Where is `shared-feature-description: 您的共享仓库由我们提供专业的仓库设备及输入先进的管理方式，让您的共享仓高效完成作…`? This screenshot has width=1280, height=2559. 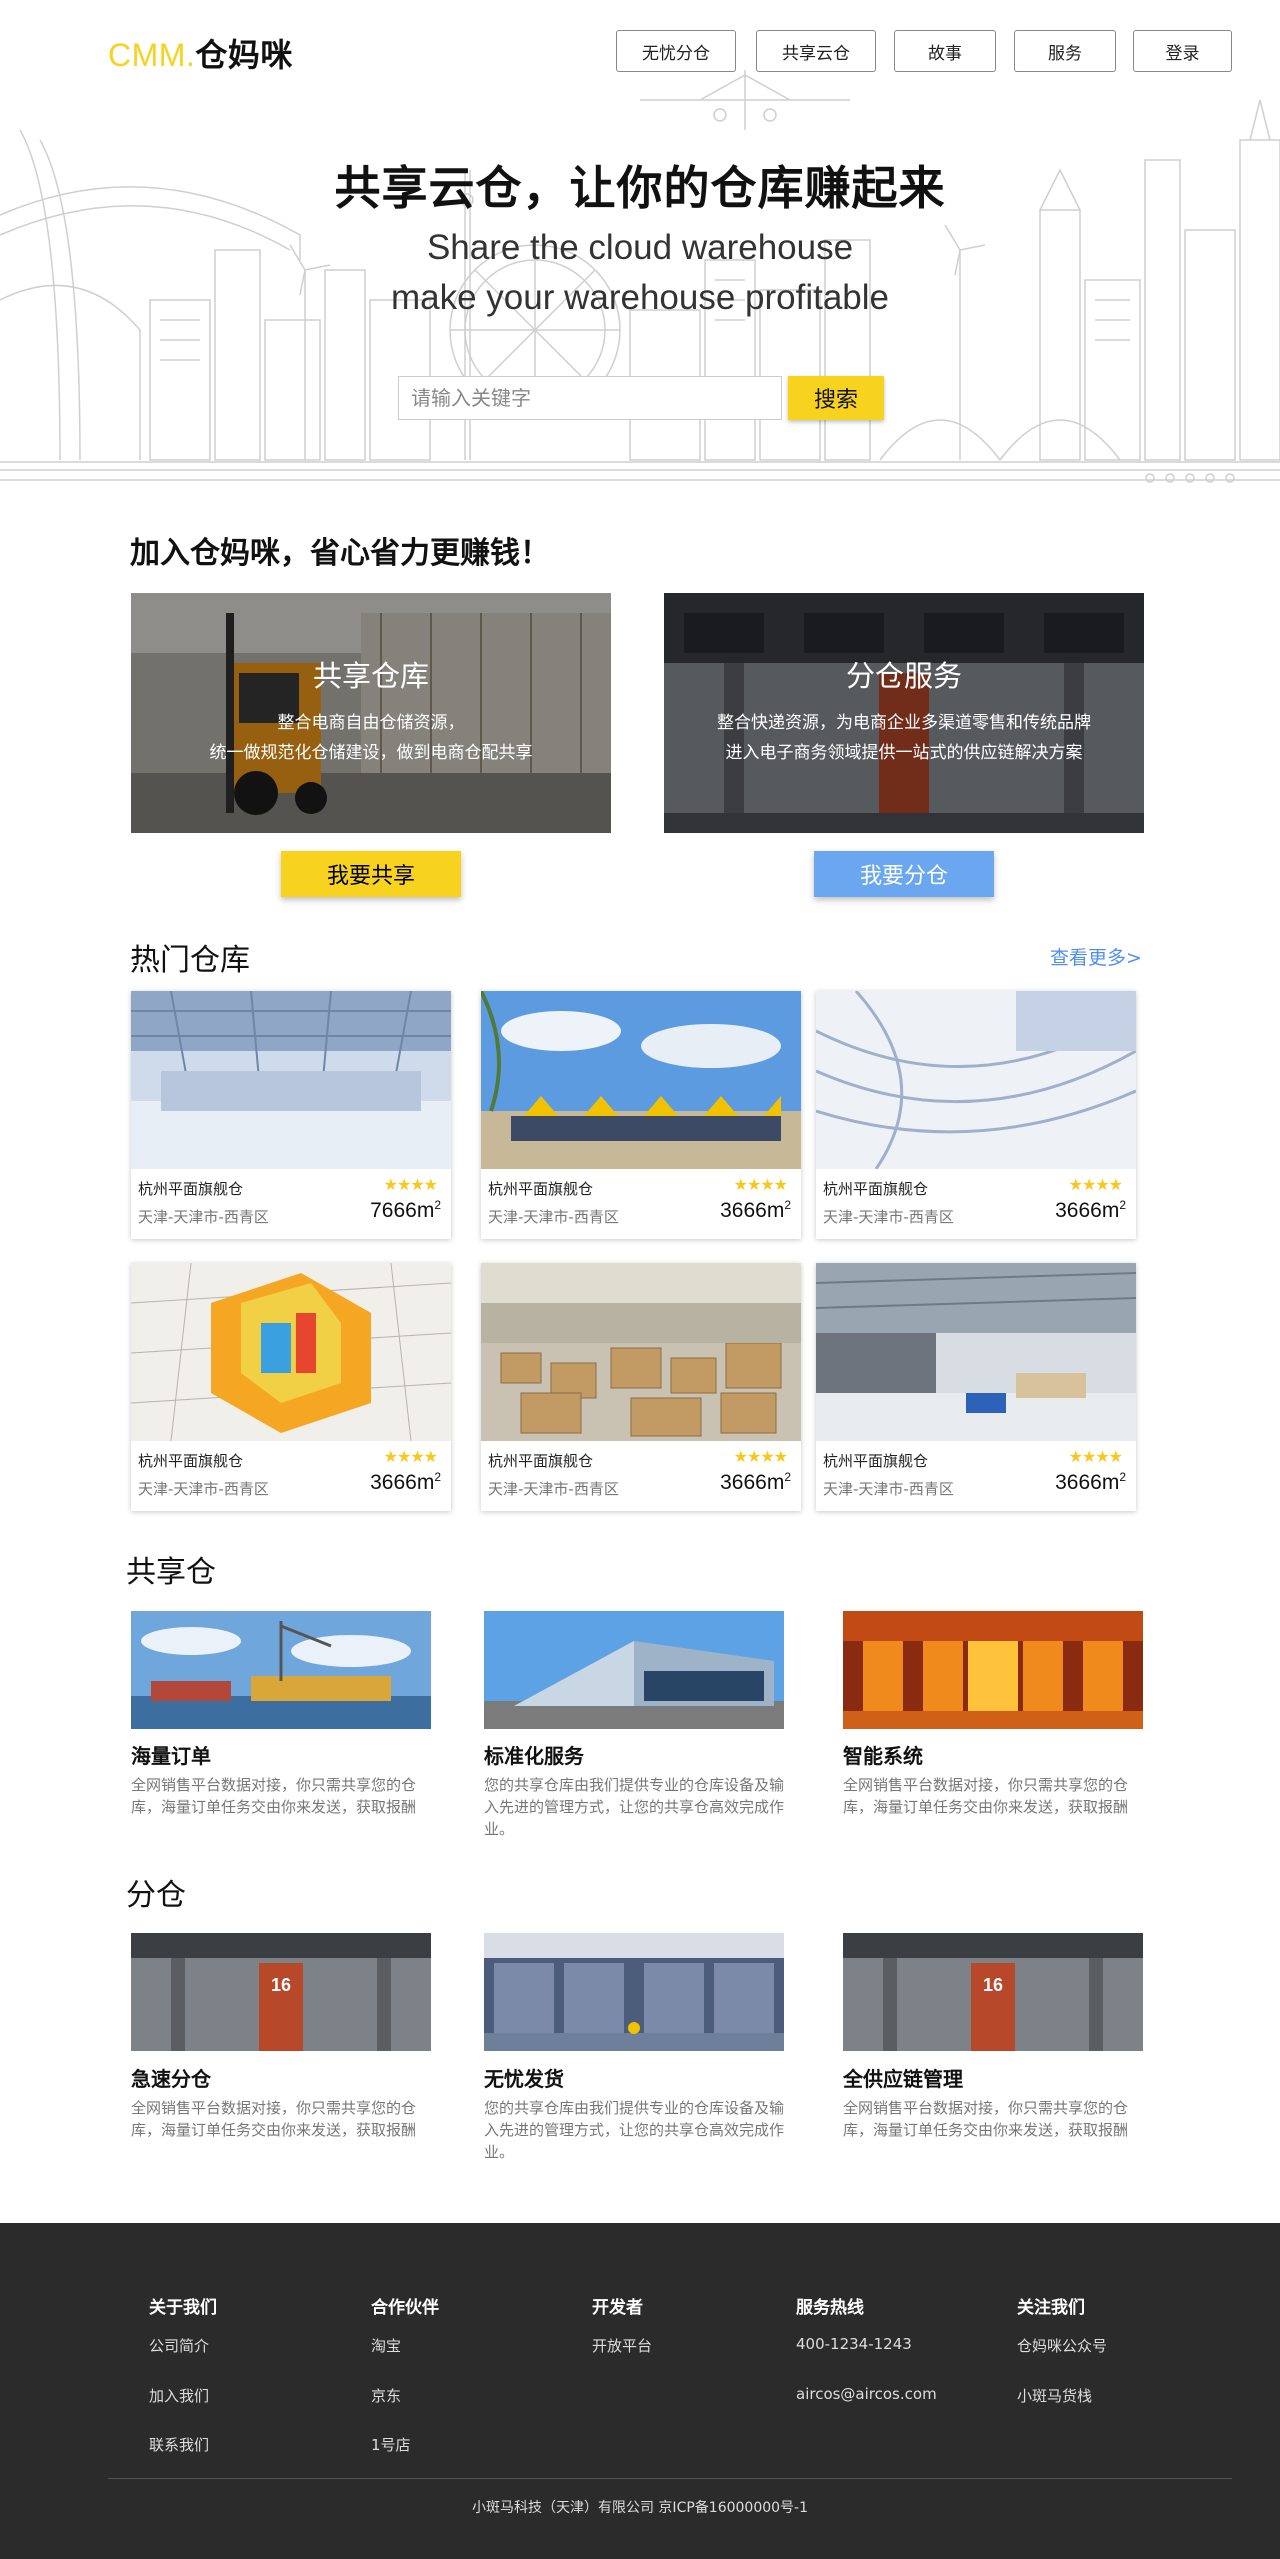 shared-feature-description: 您的共享仓库由我们提供专业的仓库设备及输入先进的管理方式，让您的共享仓高效完成作… is located at coordinates (634, 1807).